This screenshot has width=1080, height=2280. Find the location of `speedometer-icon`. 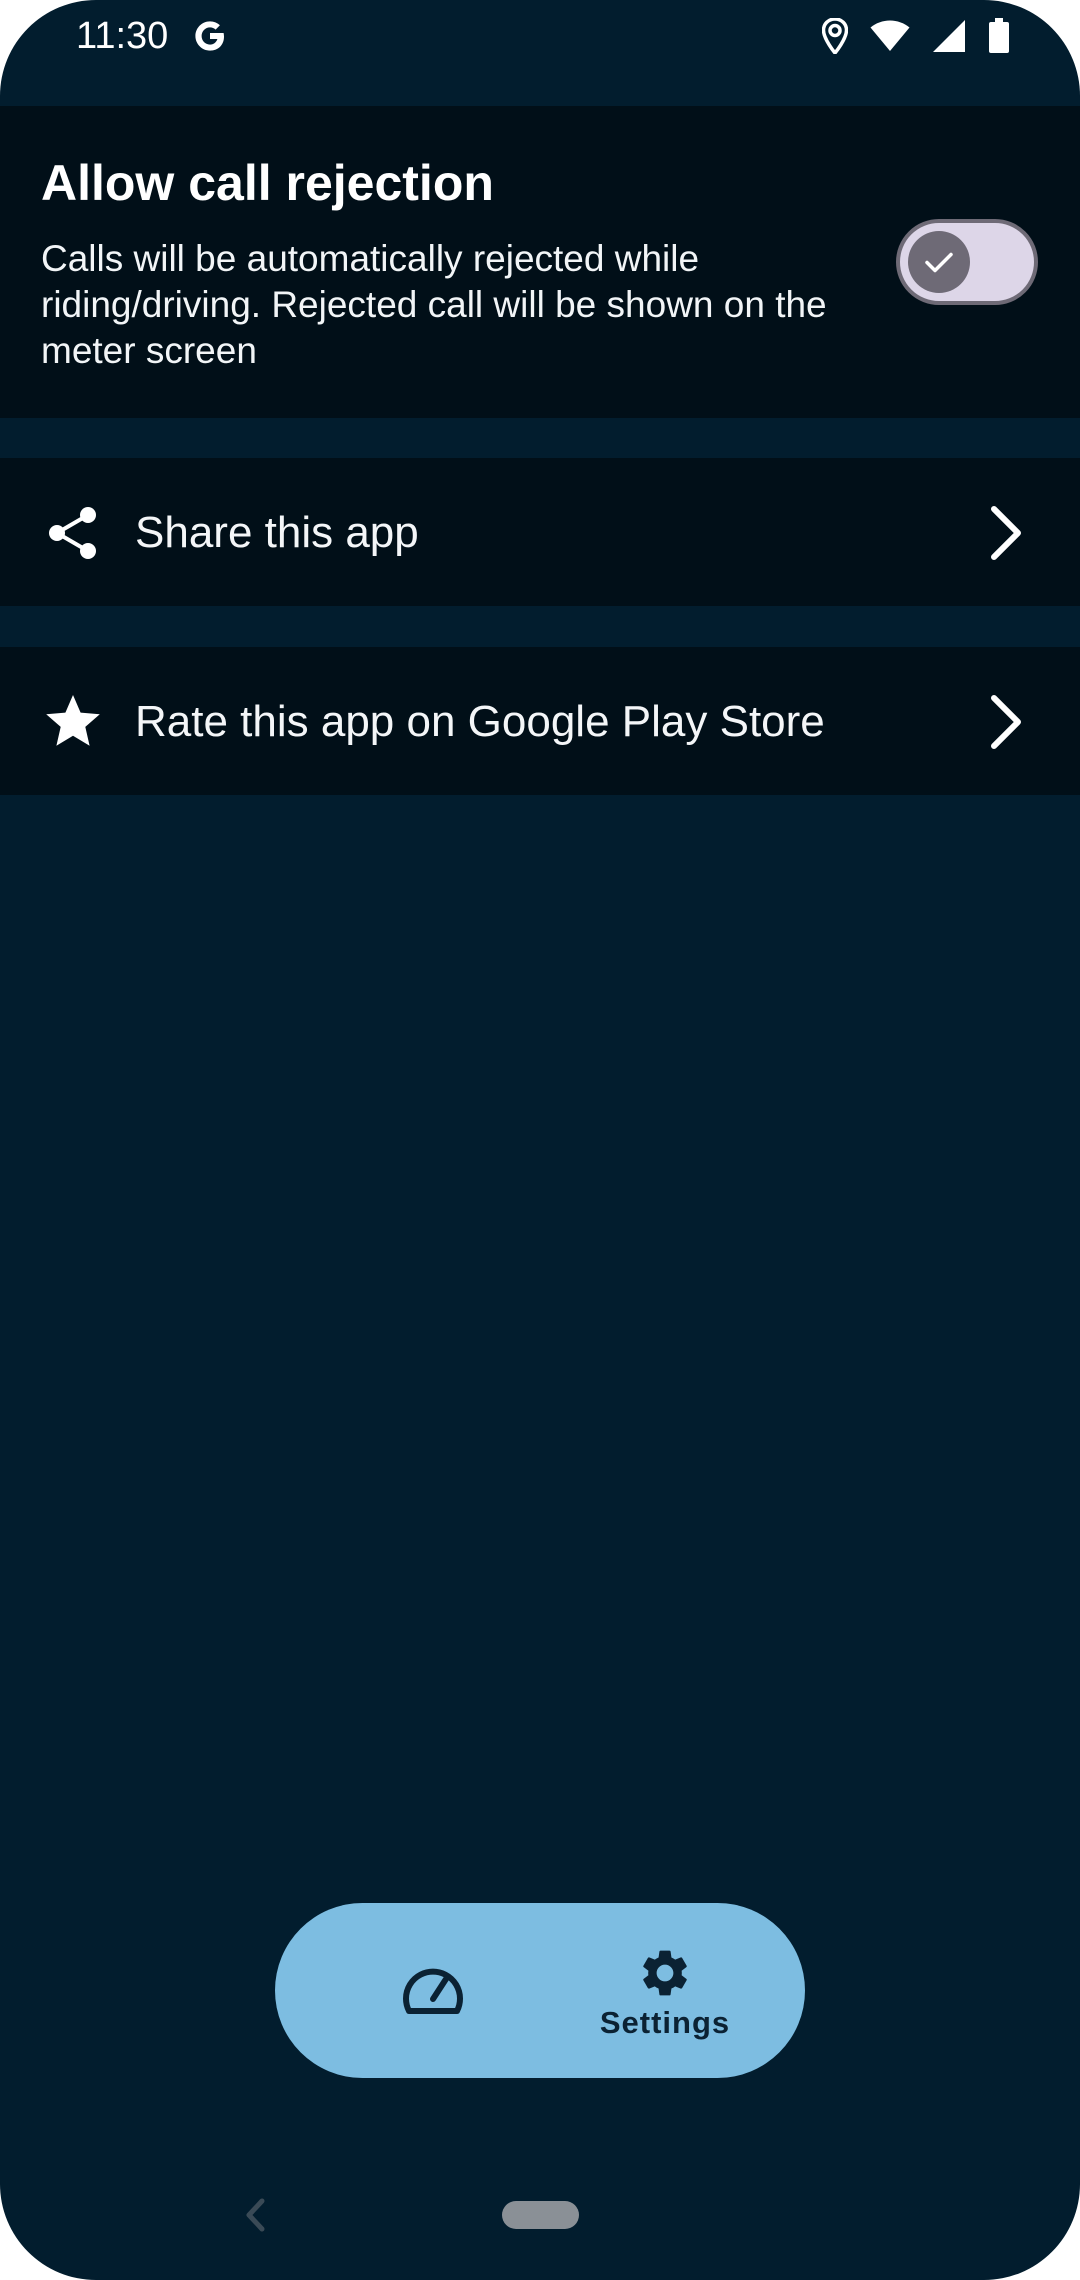

speedometer-icon is located at coordinates (433, 1991).